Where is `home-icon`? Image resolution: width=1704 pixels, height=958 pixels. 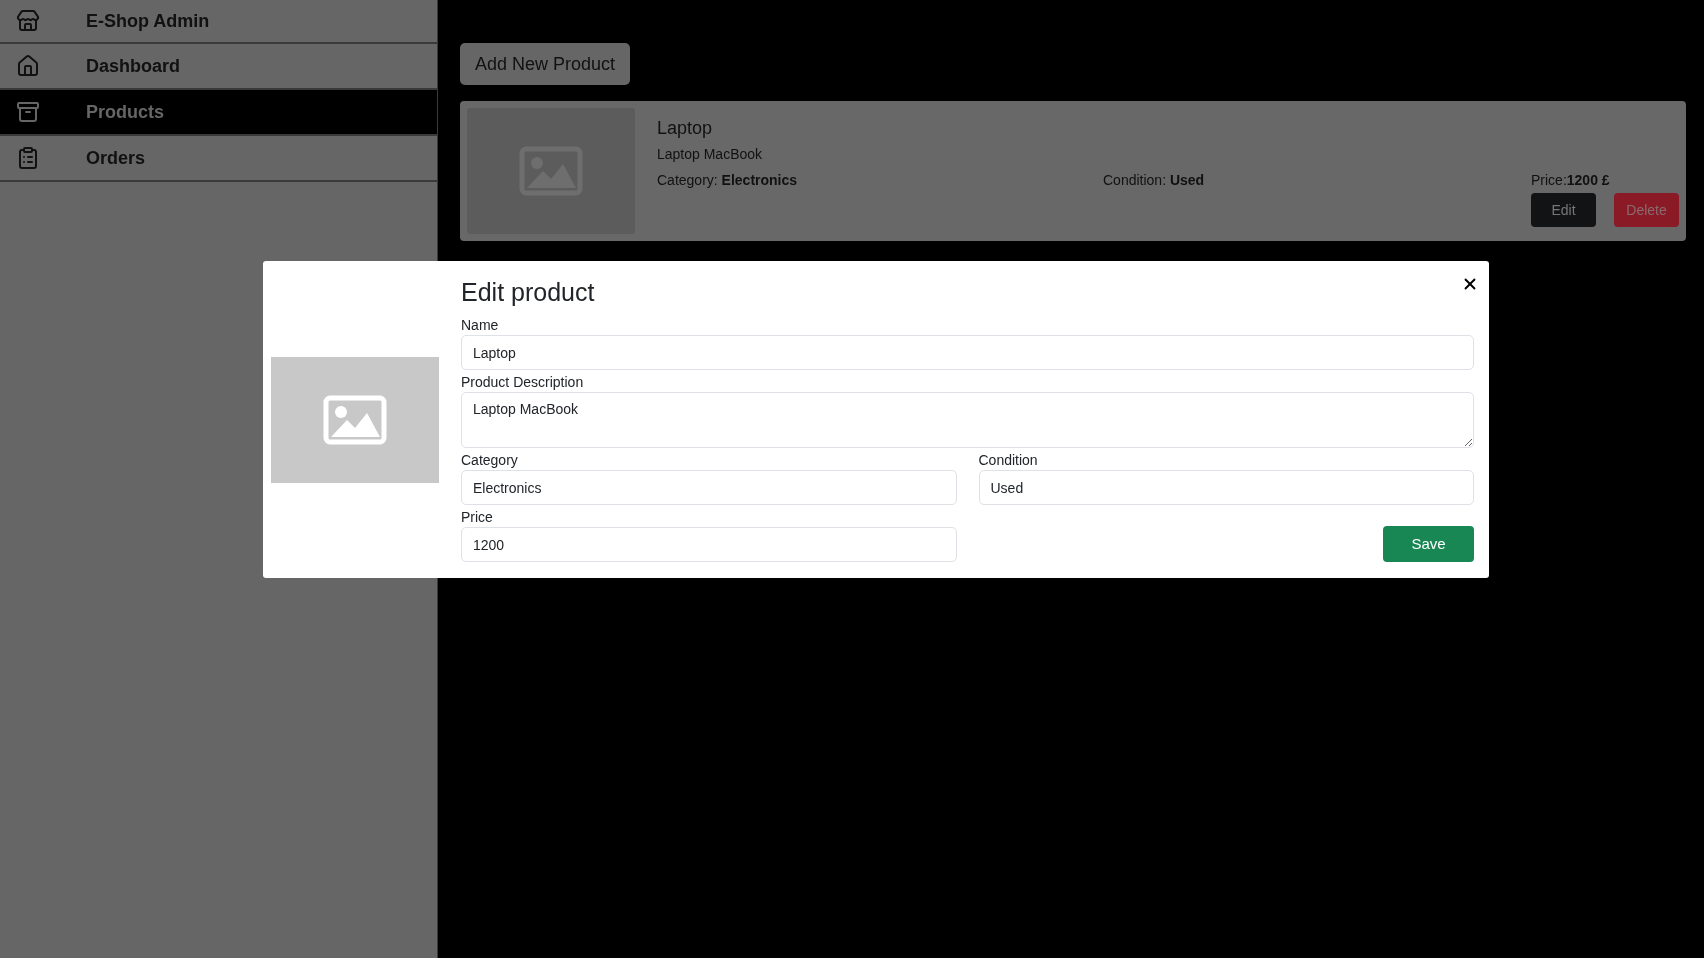 home-icon is located at coordinates (28, 66).